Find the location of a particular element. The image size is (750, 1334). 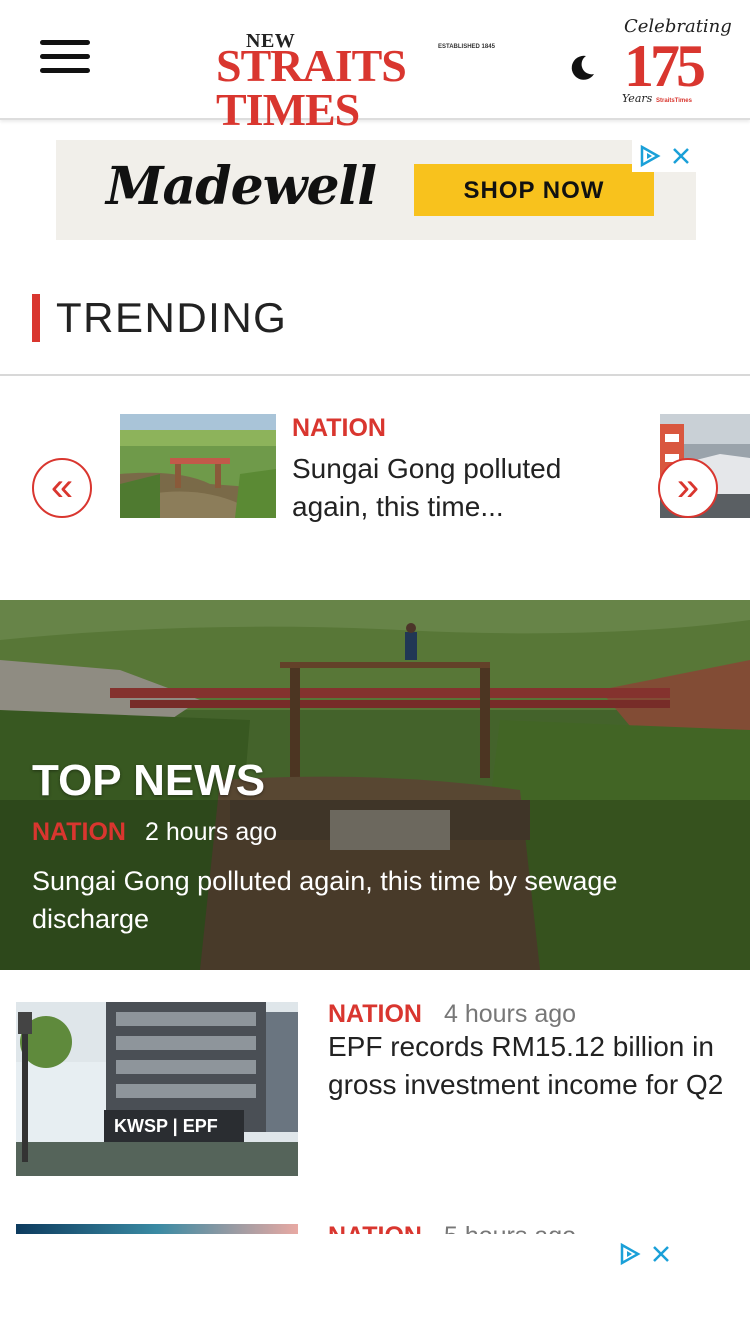

top-news-label: TOP NEWS is located at coordinates (149, 780).